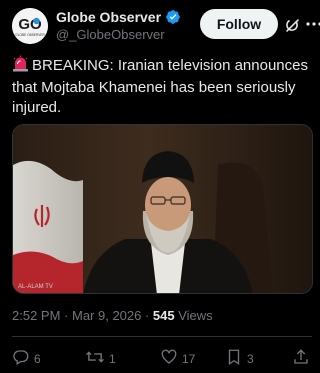 The height and width of the screenshot is (373, 320). Describe the element at coordinates (193, 315) in the screenshot. I see `views-label: Views` at that location.